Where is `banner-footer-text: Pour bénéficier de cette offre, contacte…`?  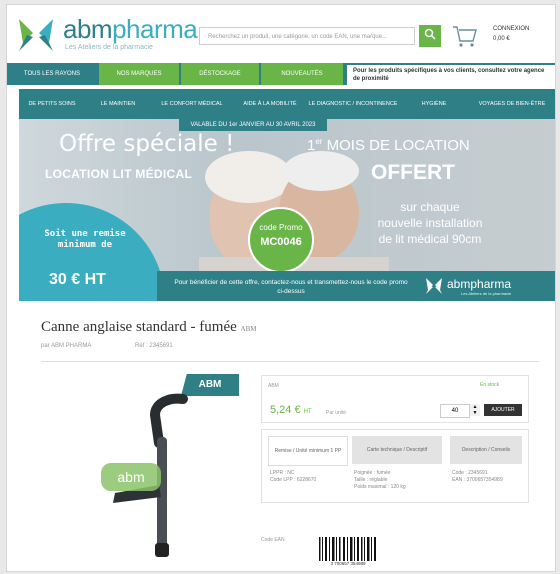 banner-footer-text: Pour bénéficier de cette offre, contacte… is located at coordinates (291, 287).